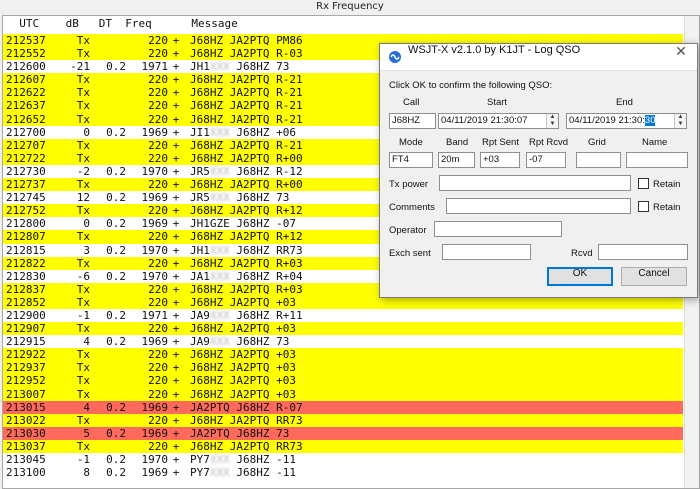  Describe the element at coordinates (246, 40) in the screenshot. I see `message-cell: J68HZ JA2PTQ PM86` at that location.